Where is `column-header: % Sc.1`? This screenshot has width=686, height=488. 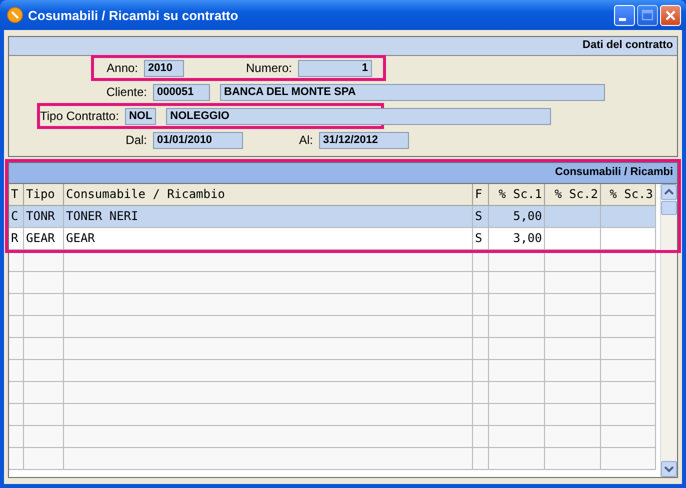 column-header: % Sc.1 is located at coordinates (517, 195).